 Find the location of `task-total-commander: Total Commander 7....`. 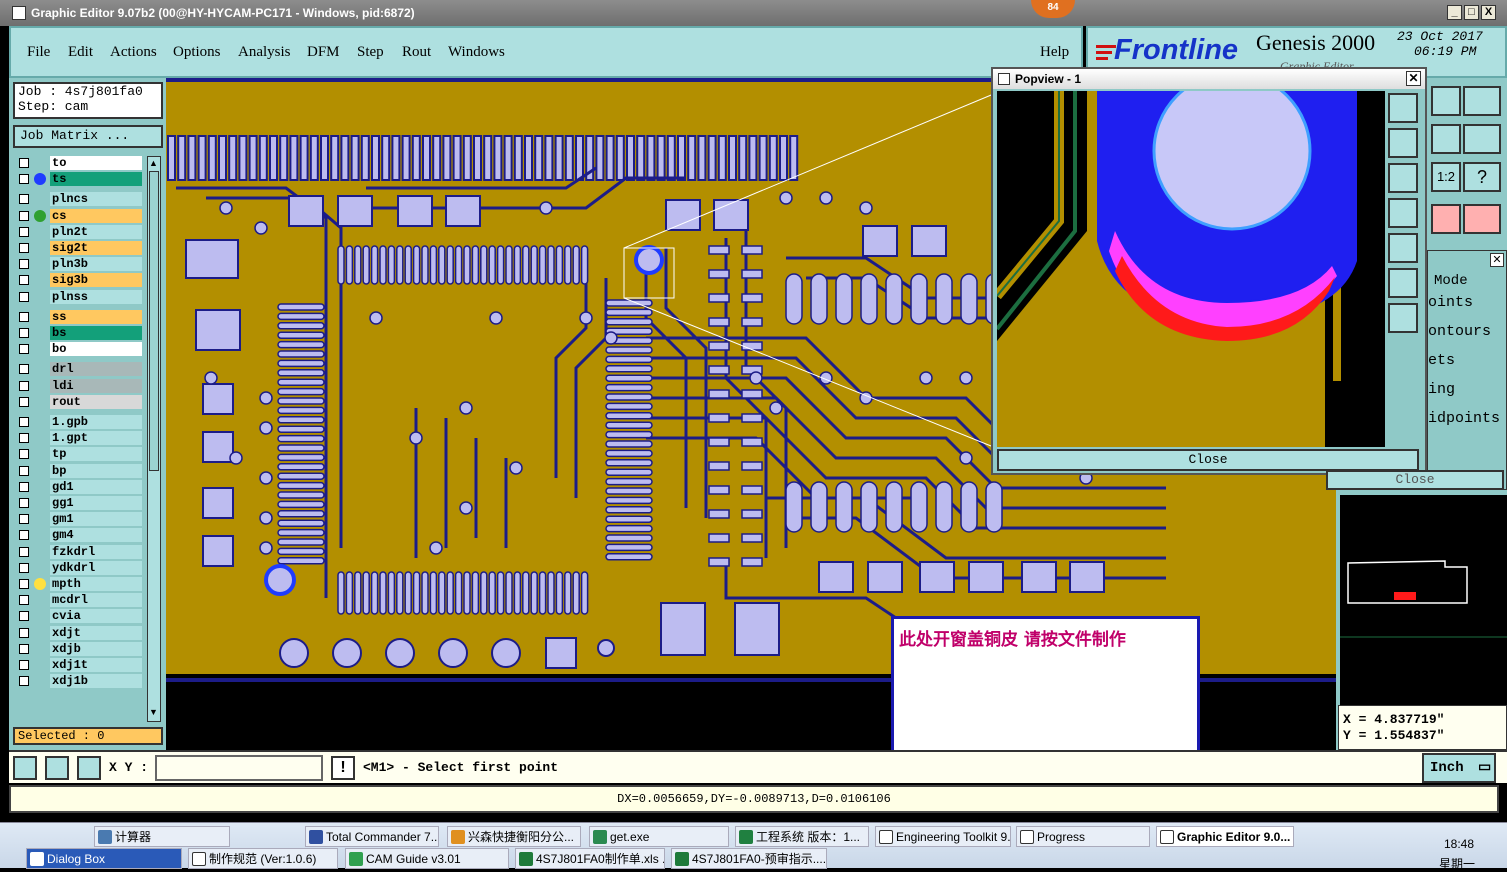

task-total-commander: Total Commander 7.... is located at coordinates (372, 836).